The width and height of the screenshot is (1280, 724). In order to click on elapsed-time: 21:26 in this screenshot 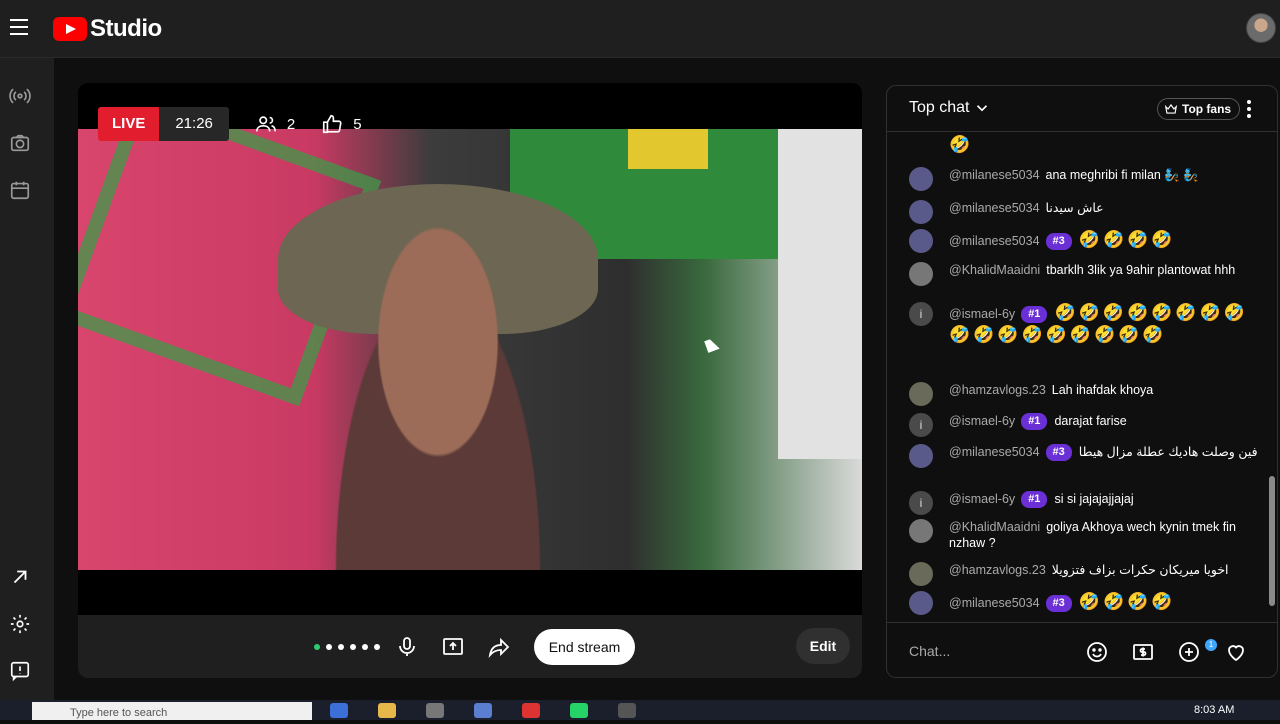, I will do `click(194, 124)`.